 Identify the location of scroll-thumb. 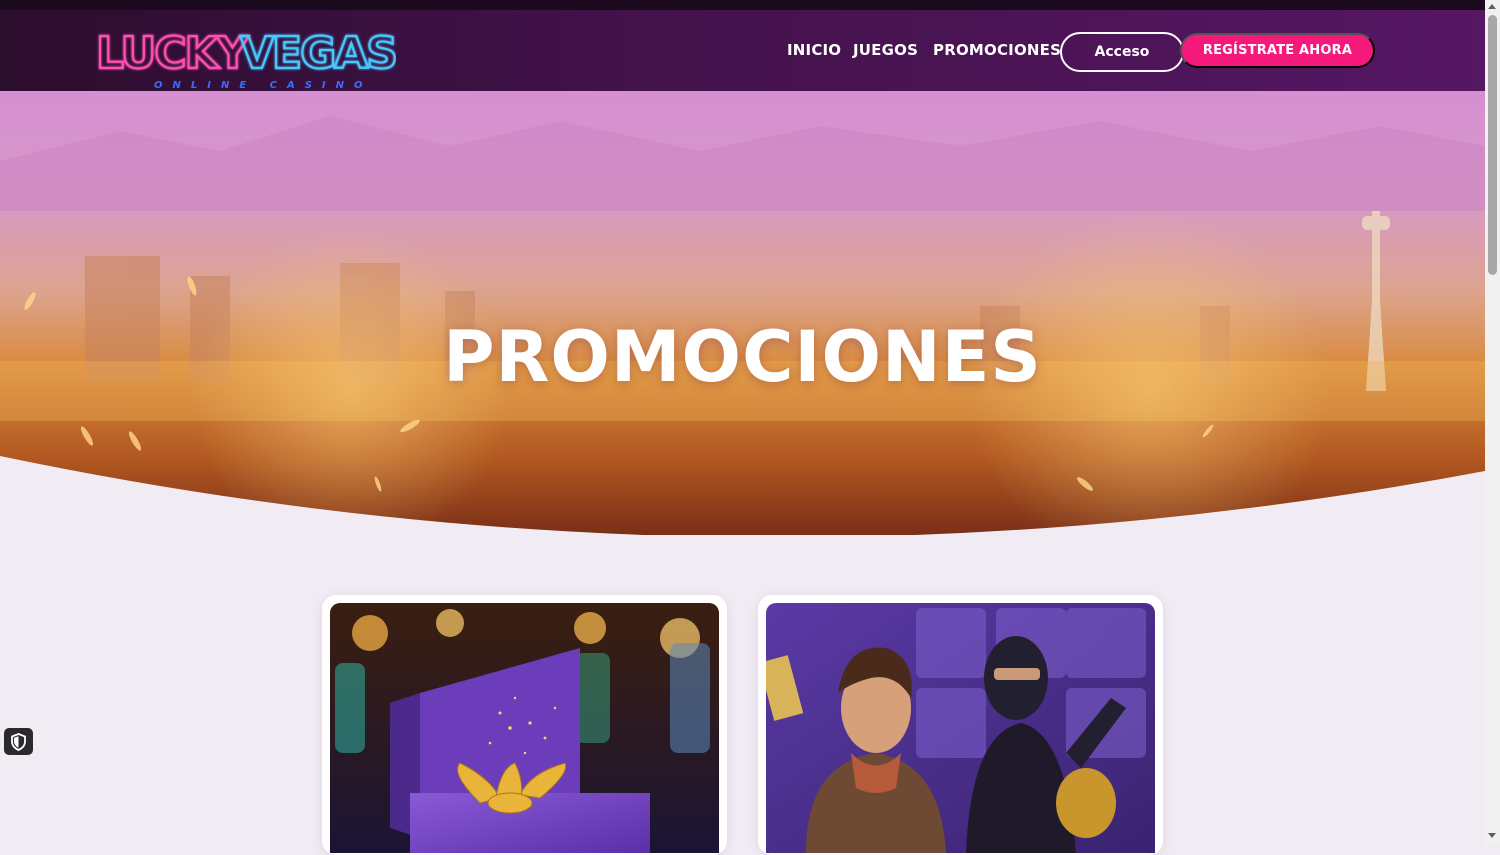
(1492, 145).